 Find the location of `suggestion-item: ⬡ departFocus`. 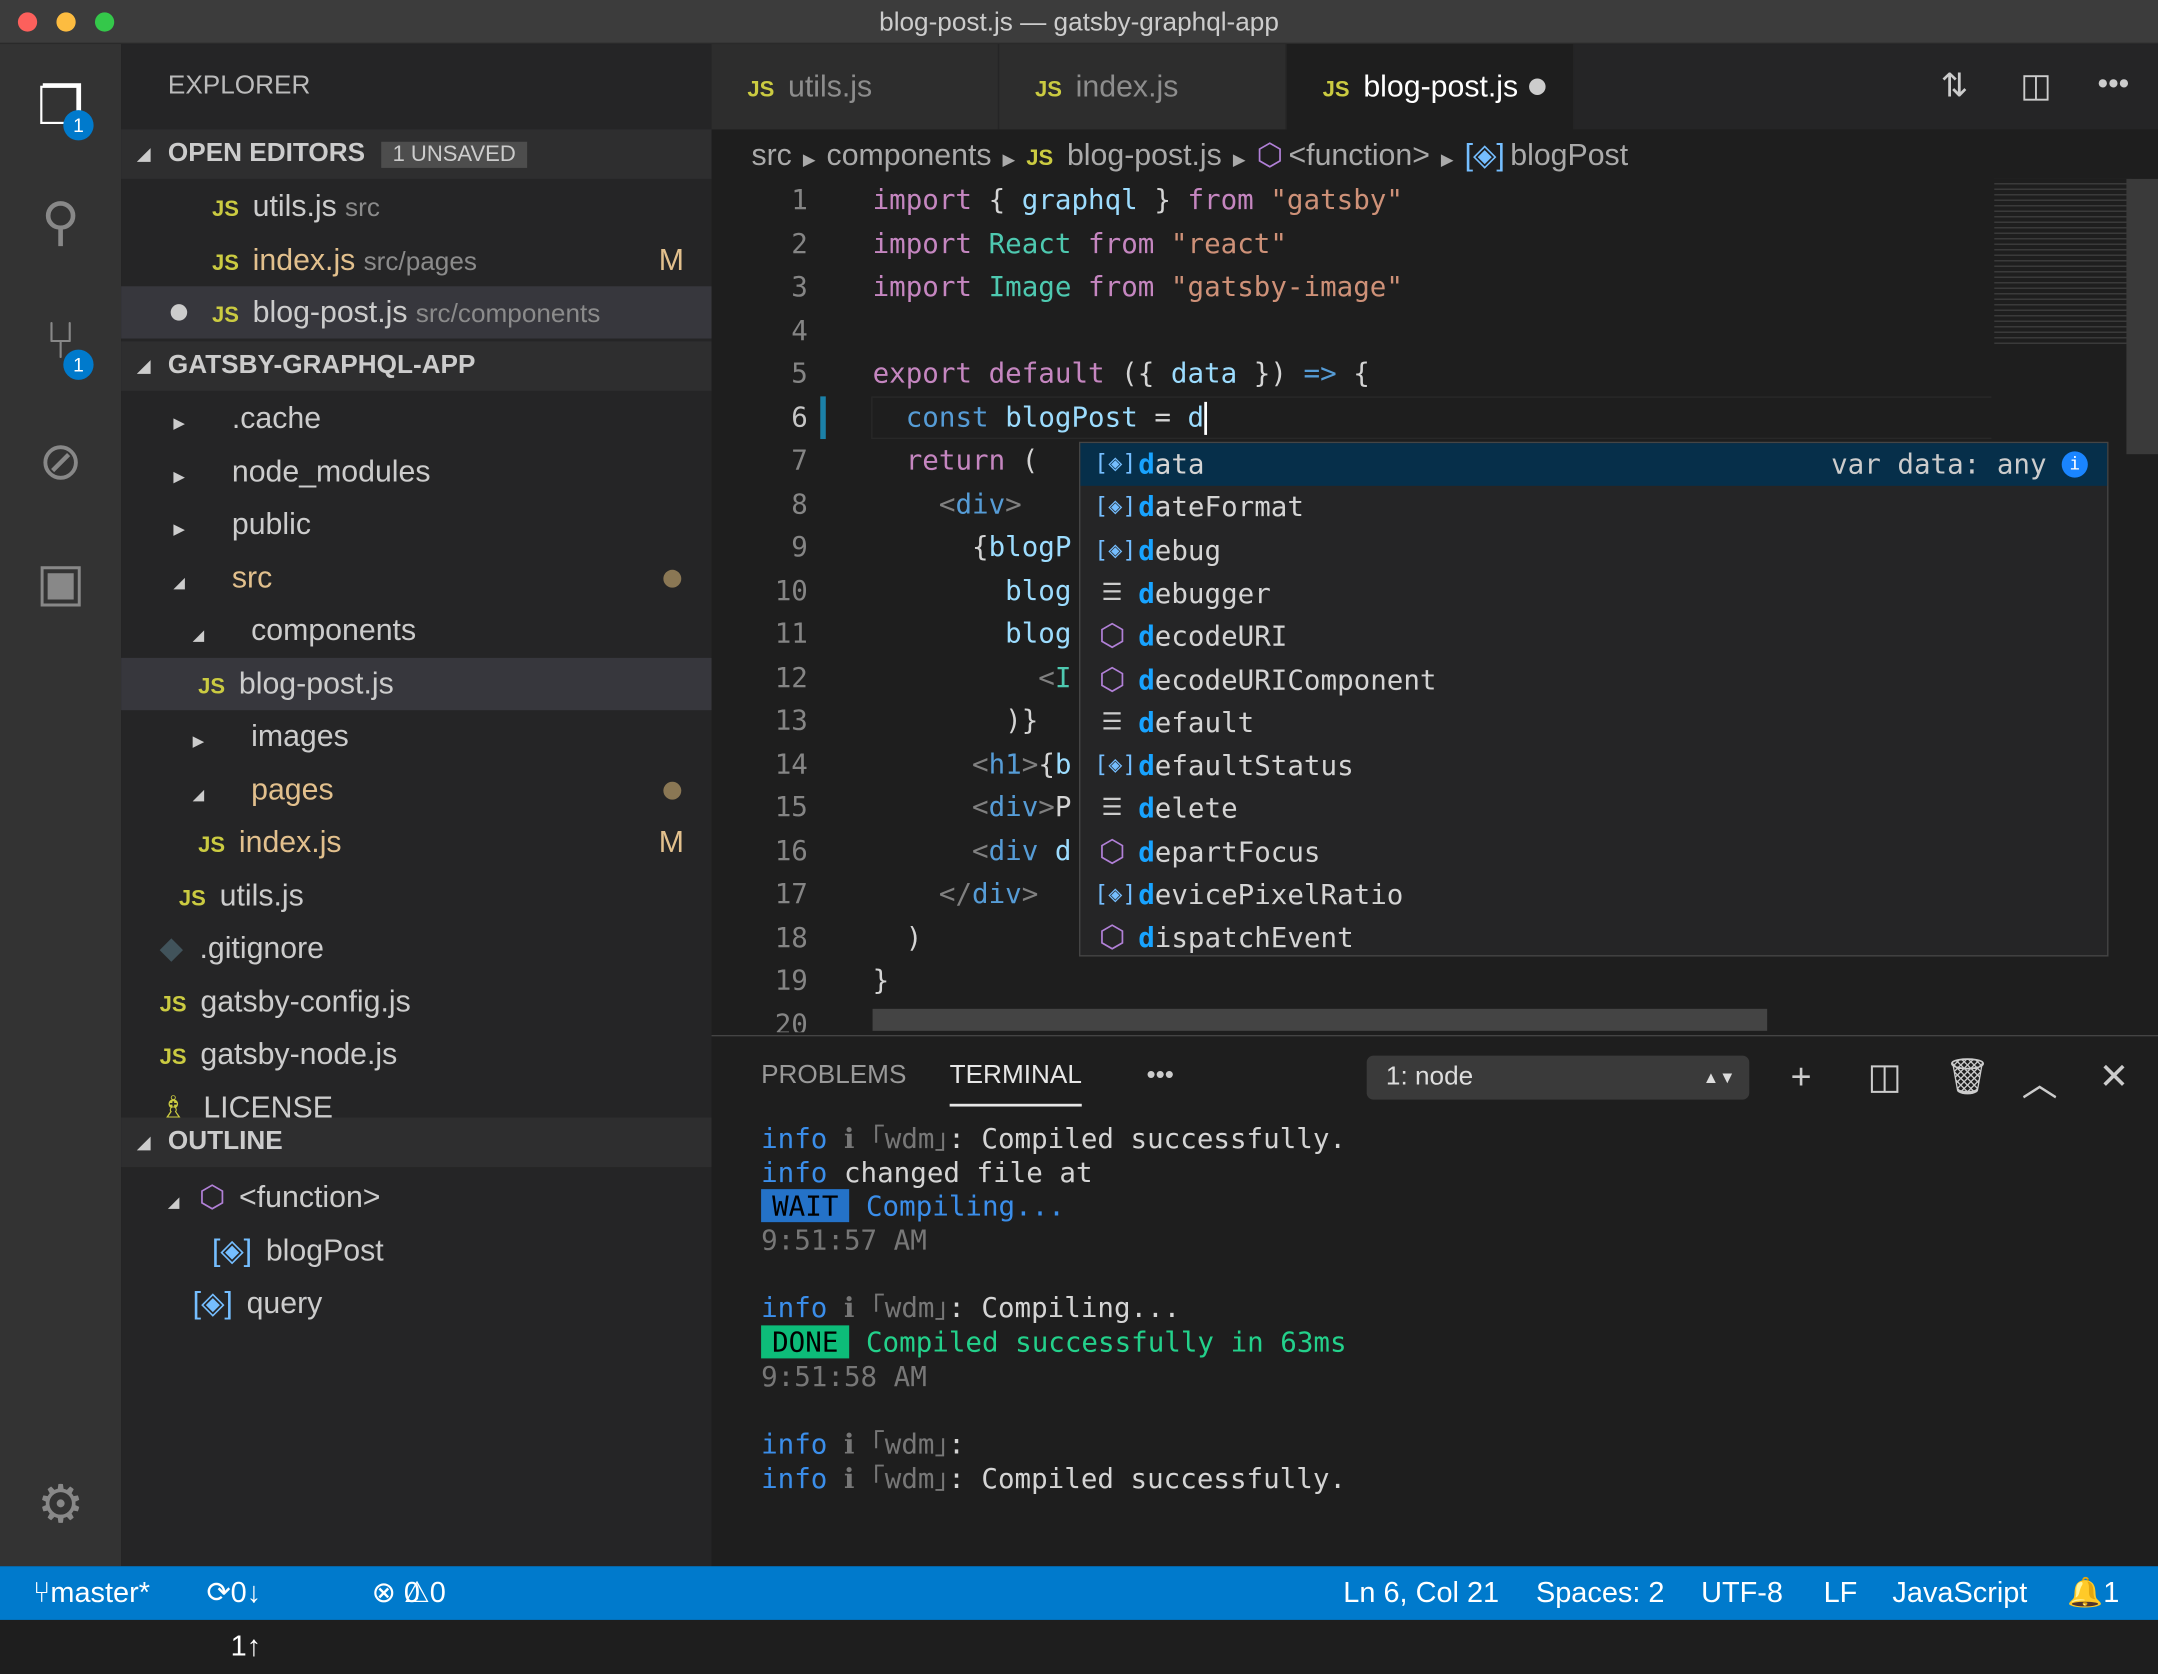

suggestion-item: ⬡ departFocus is located at coordinates (1593, 852).